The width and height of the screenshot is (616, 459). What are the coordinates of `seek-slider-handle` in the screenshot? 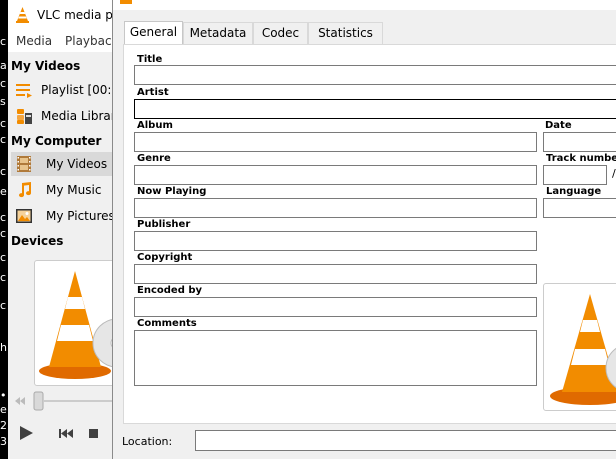 It's located at (38, 401).